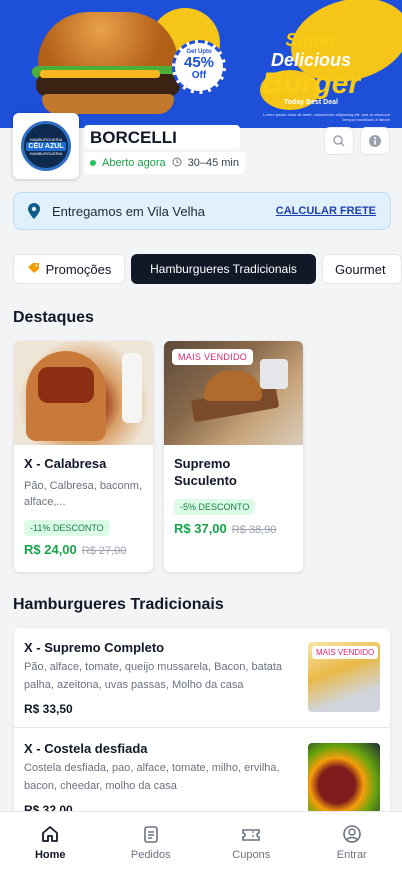 The image size is (402, 875). What do you see at coordinates (150, 834) in the screenshot?
I see `clipboard-icon` at bounding box center [150, 834].